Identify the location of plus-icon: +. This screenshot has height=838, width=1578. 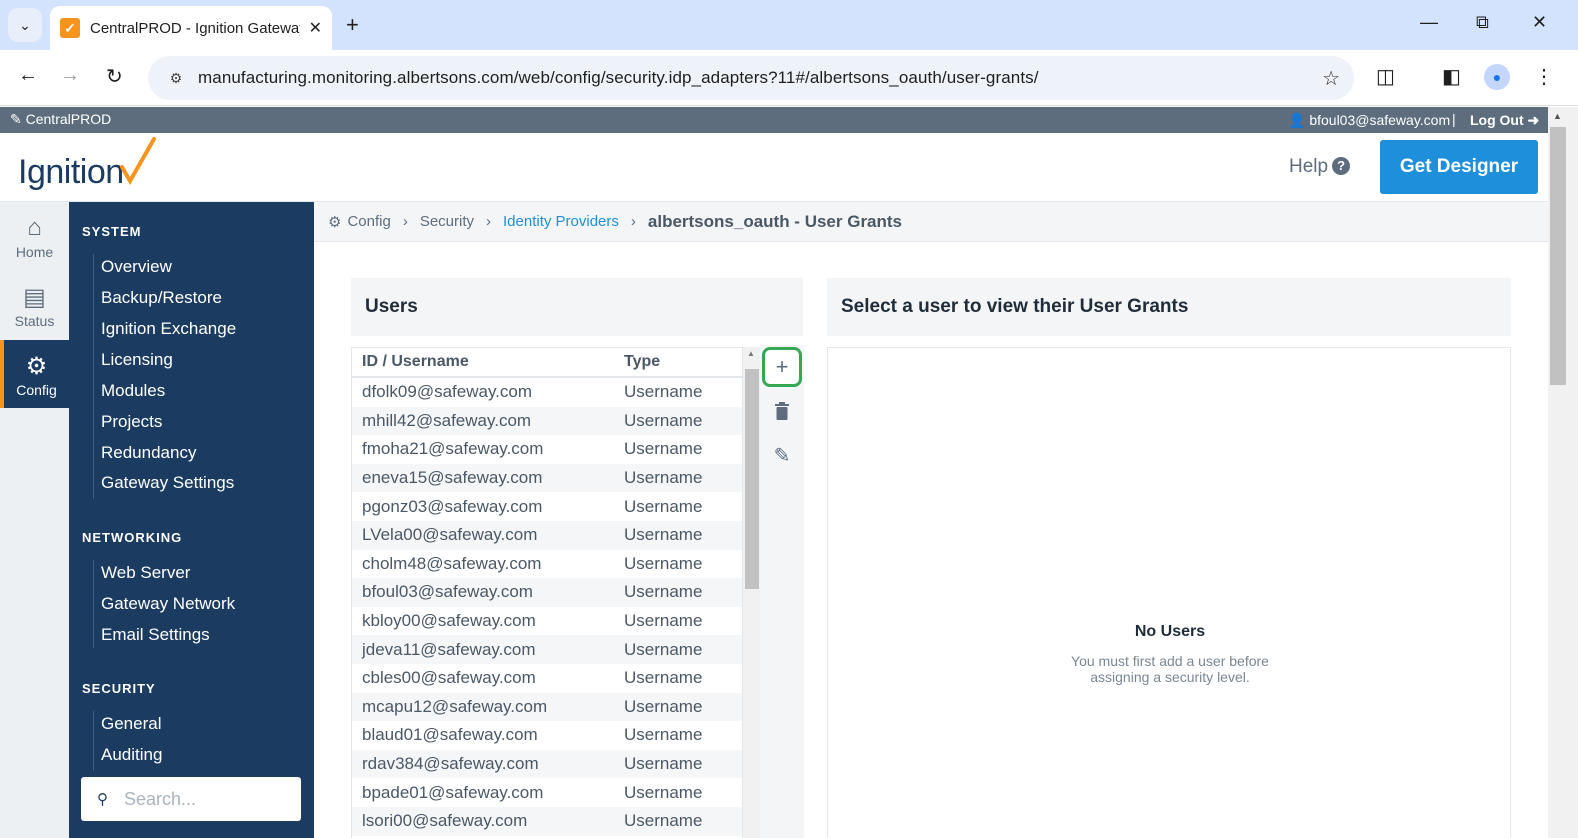
(782, 366).